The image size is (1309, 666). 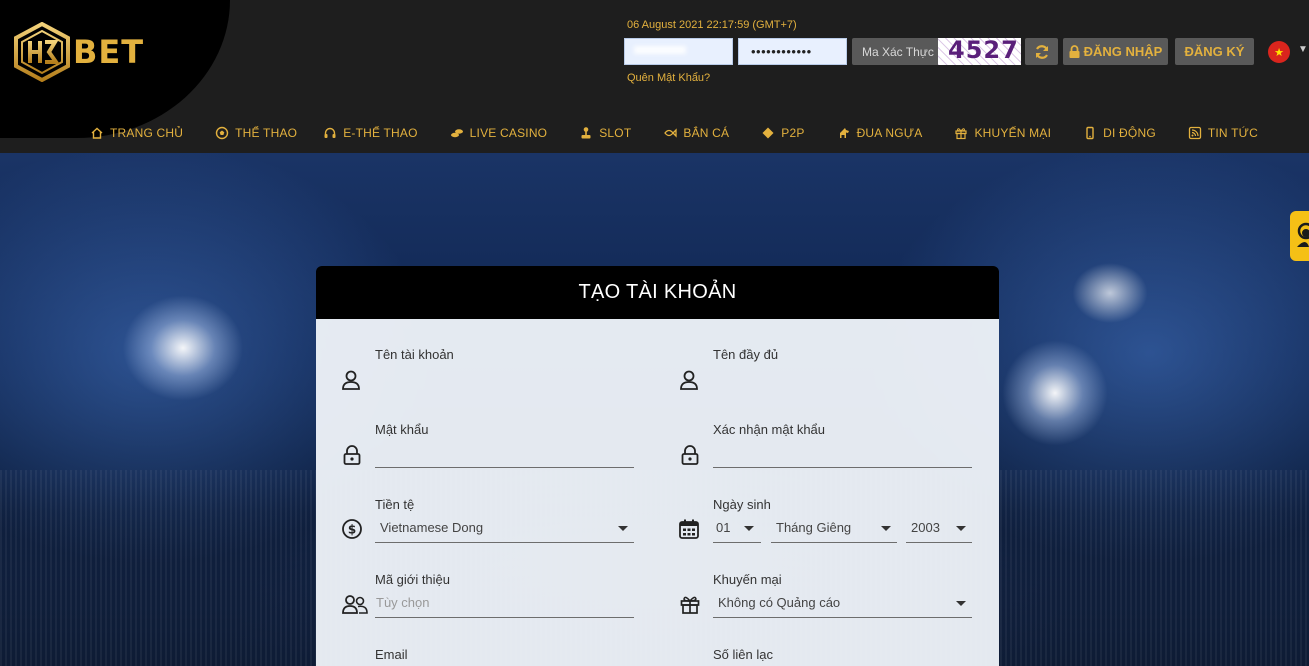 What do you see at coordinates (939, 542) in the screenshot?
I see `birth-year-underline` at bounding box center [939, 542].